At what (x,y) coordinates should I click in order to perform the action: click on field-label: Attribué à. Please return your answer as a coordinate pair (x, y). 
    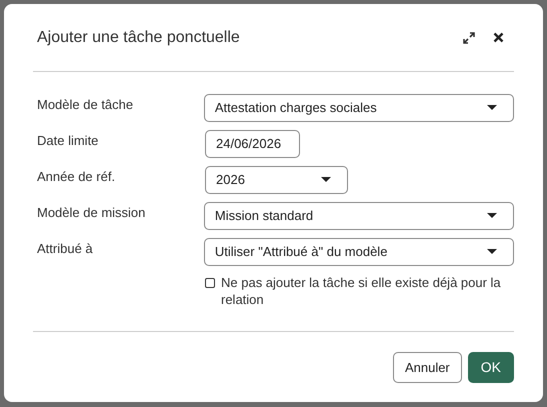
    Looking at the image, I should click on (65, 249).